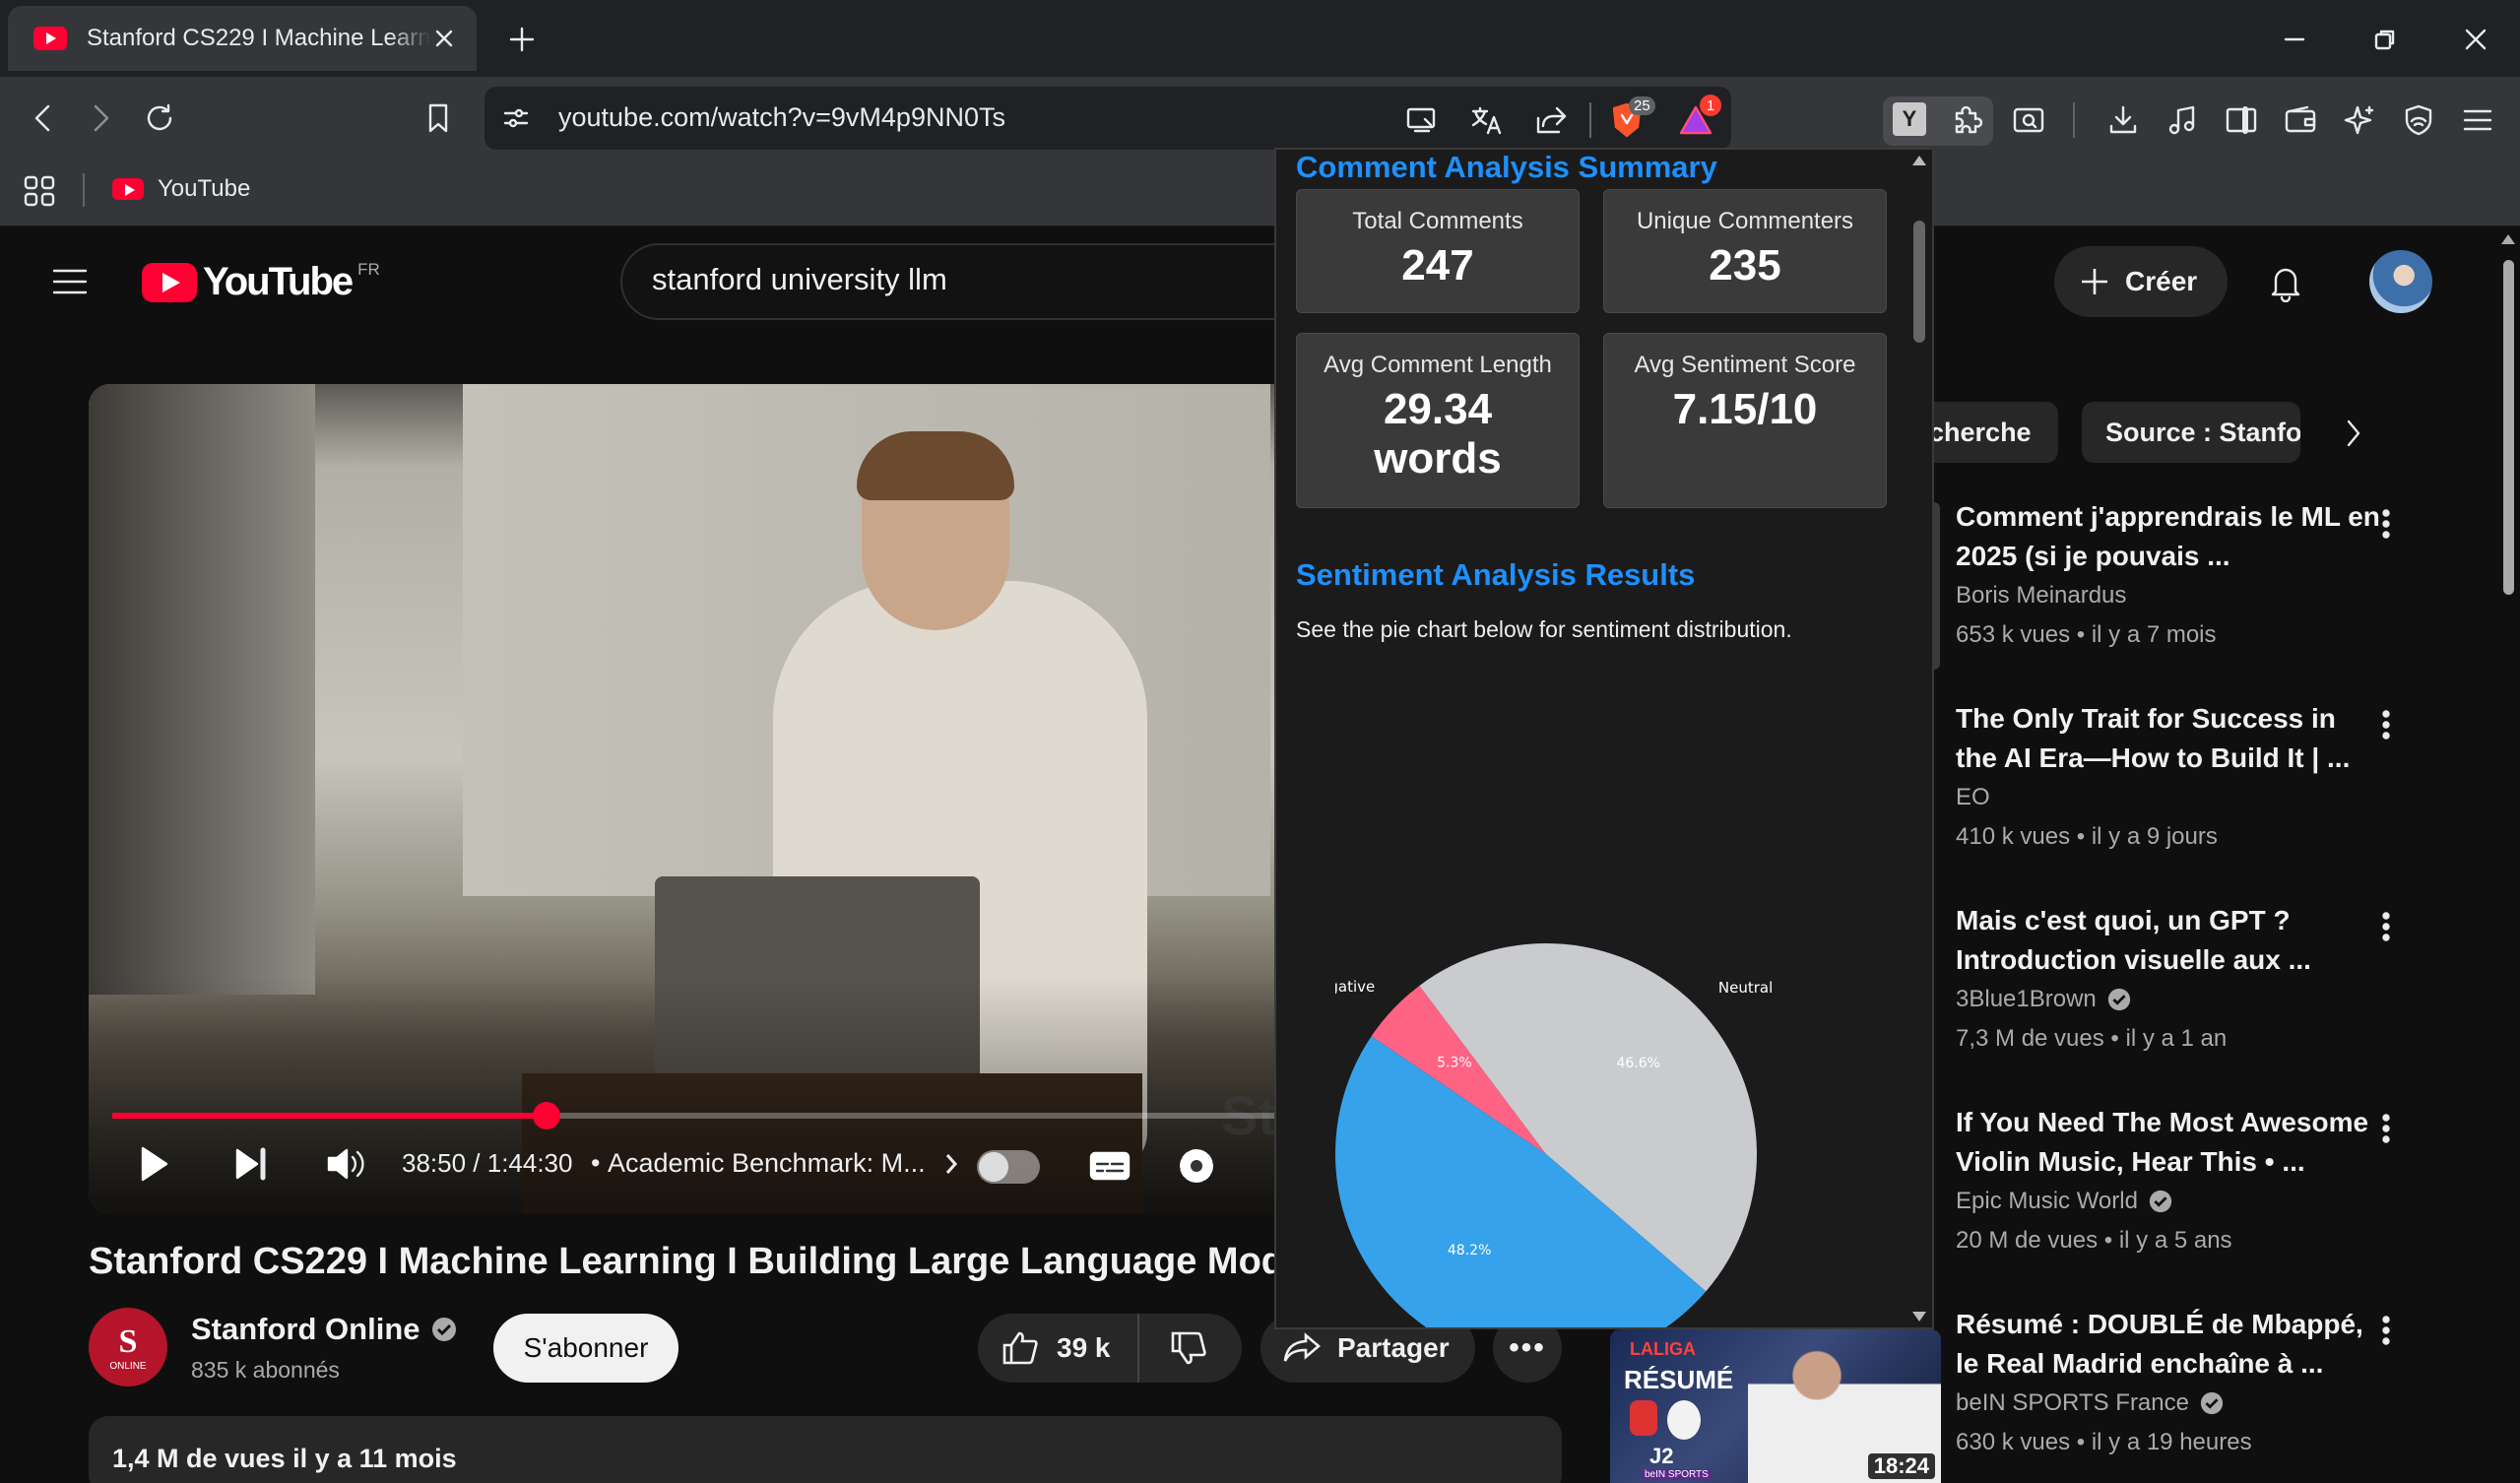  I want to click on popup-scroll-up-icon, so click(1919, 161).